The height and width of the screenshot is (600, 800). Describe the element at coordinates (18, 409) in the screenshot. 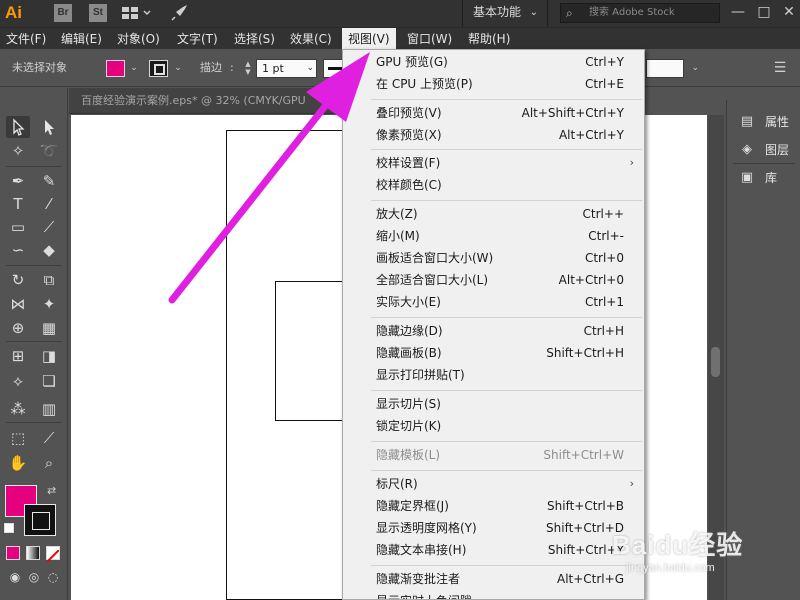

I see `symbol-sprayer-tool-icon: ⁂` at that location.